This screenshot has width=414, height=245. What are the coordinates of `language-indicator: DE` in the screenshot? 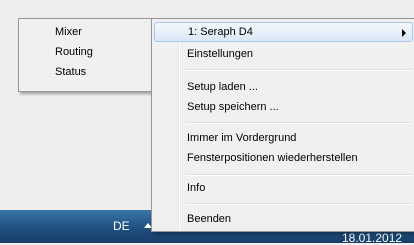 It's located at (121, 226).